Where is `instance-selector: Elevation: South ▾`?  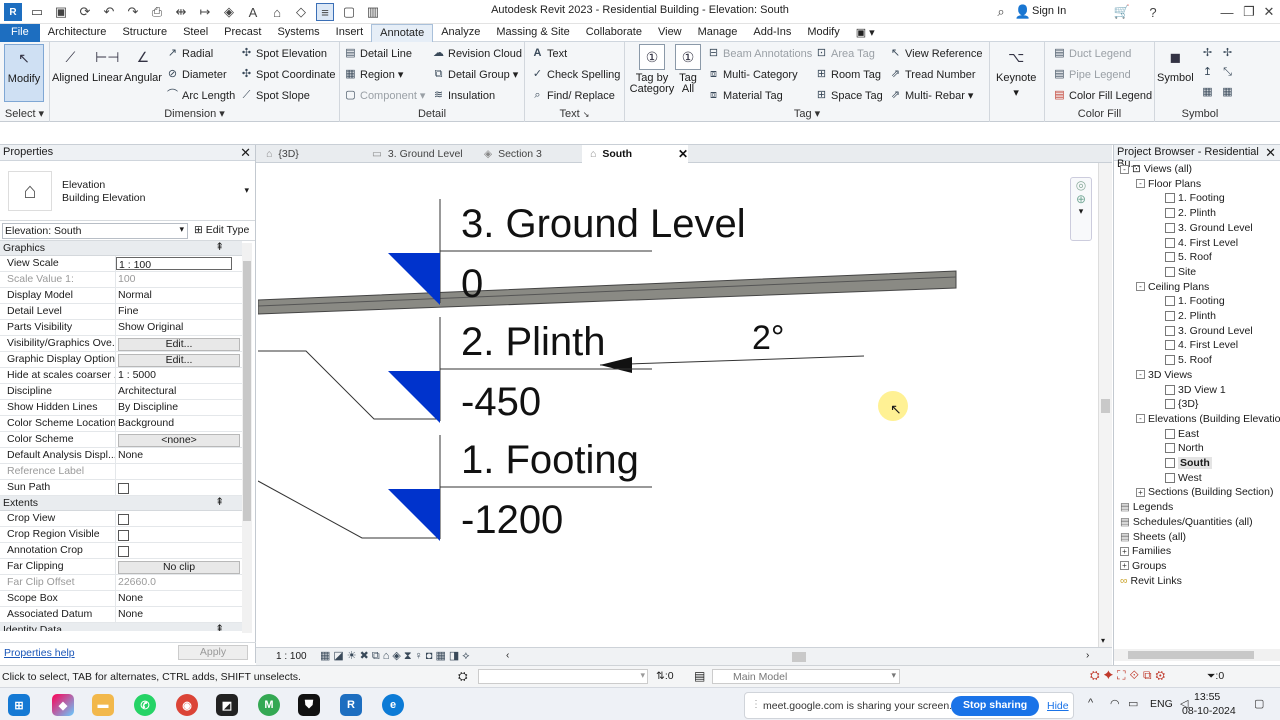 instance-selector: Elevation: South ▾ is located at coordinates (95, 231).